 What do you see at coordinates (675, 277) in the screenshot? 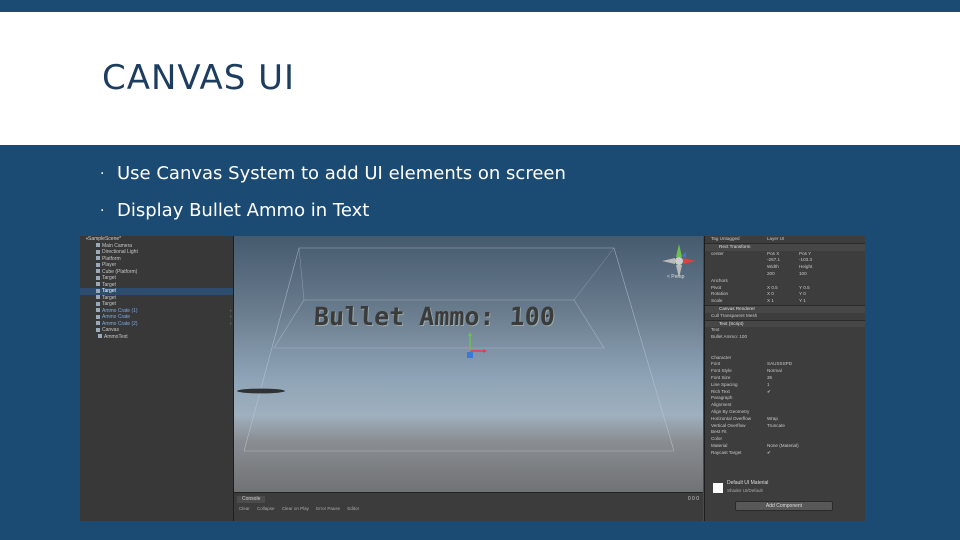
I see `persp-label: < Persp` at bounding box center [675, 277].